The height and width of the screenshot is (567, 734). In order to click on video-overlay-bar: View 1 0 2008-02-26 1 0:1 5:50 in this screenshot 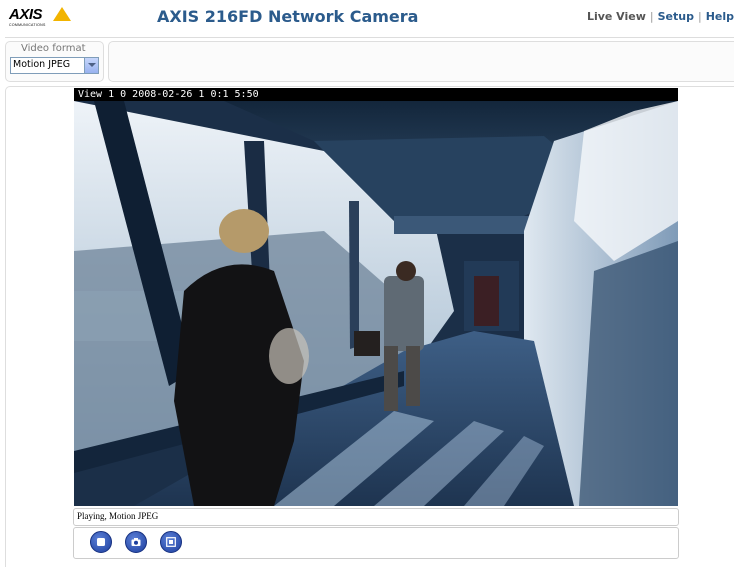, I will do `click(376, 94)`.